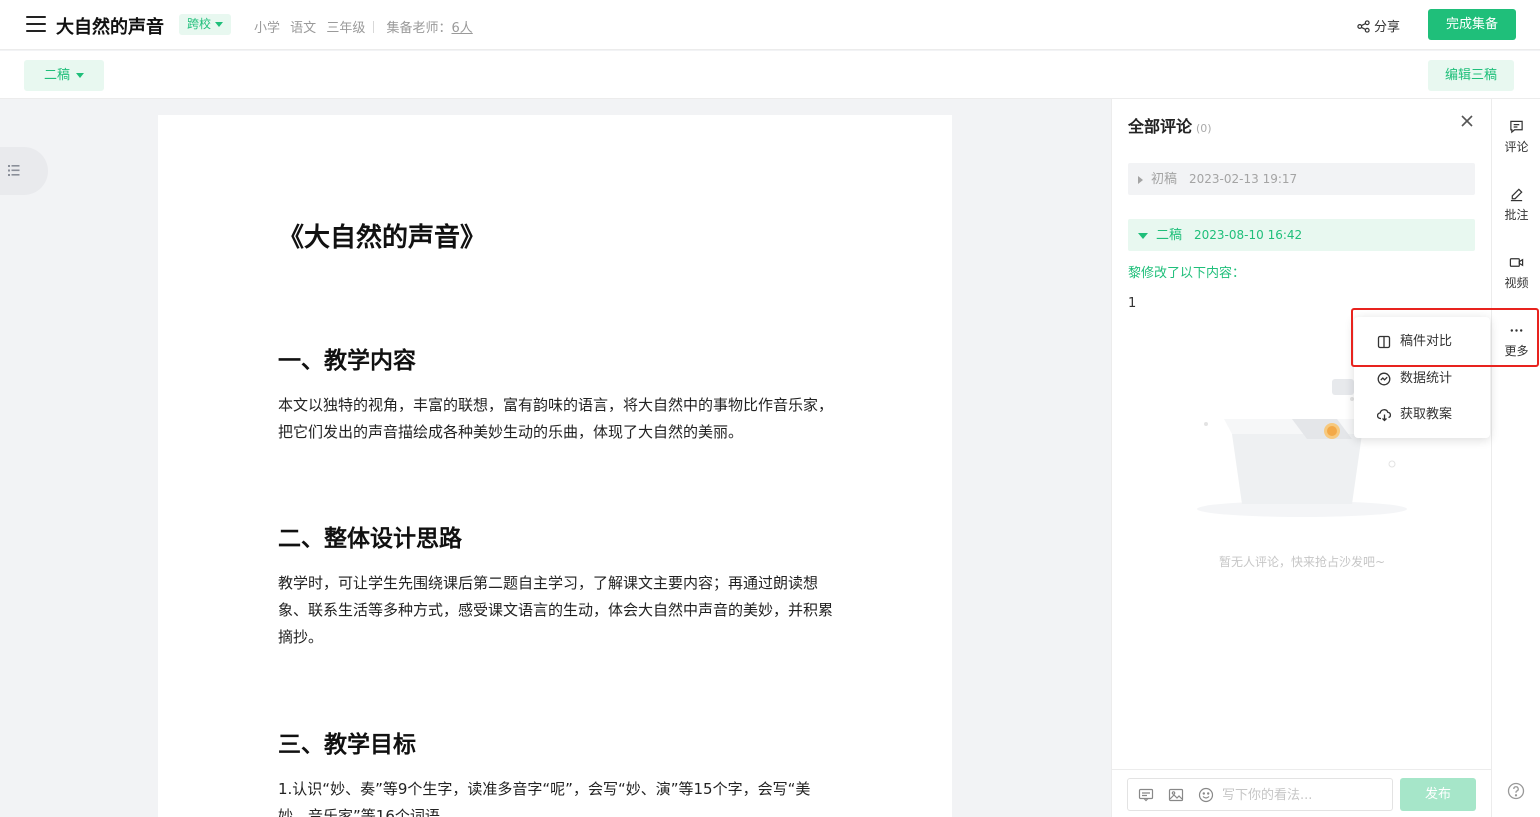  I want to click on section-heading: 三、教学目标, so click(347, 745).